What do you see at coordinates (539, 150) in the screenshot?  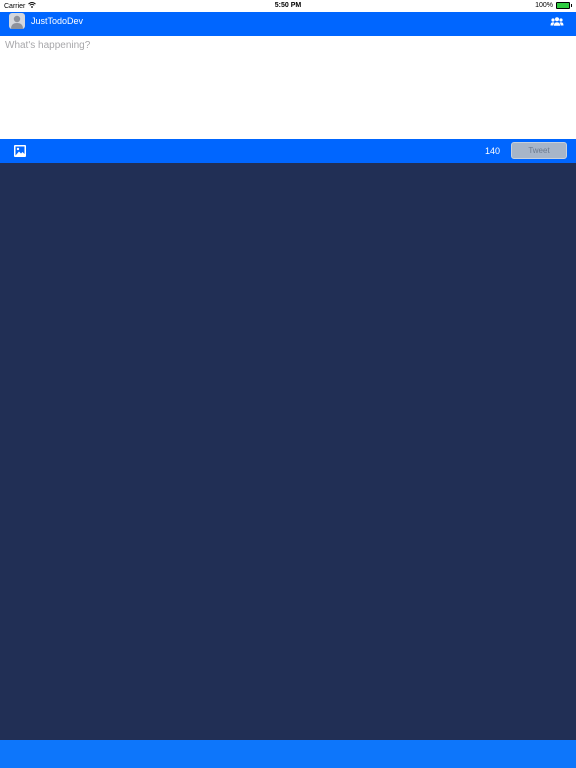 I see `tweet-button: Tweet` at bounding box center [539, 150].